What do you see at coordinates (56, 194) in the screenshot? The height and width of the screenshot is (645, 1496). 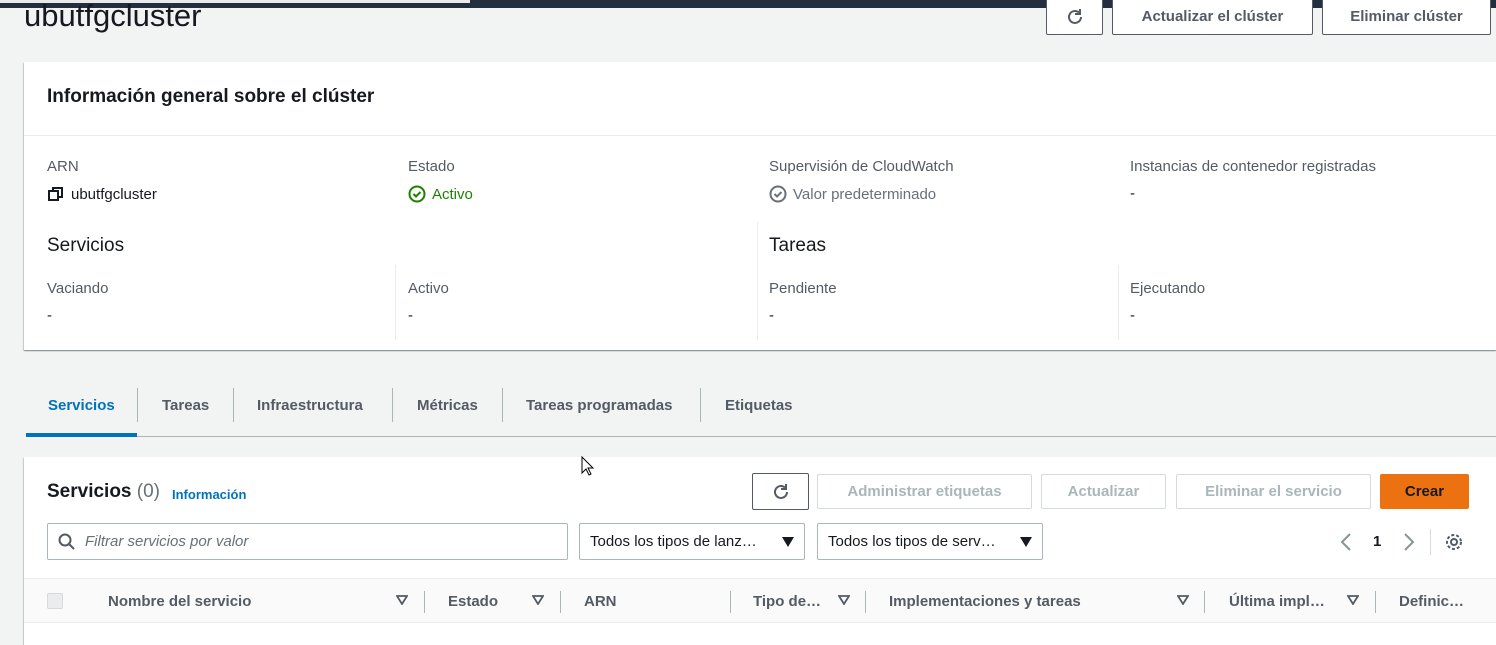 I see `copy-icon` at bounding box center [56, 194].